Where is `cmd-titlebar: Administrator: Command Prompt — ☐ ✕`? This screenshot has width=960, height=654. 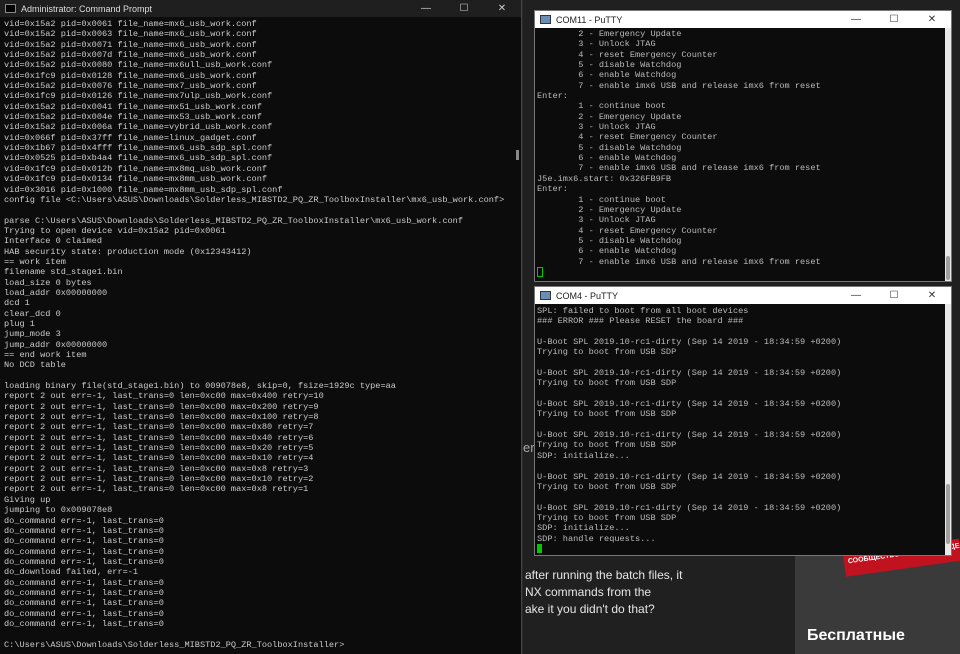 cmd-titlebar: Administrator: Command Prompt — ☐ ✕ is located at coordinates (260, 8).